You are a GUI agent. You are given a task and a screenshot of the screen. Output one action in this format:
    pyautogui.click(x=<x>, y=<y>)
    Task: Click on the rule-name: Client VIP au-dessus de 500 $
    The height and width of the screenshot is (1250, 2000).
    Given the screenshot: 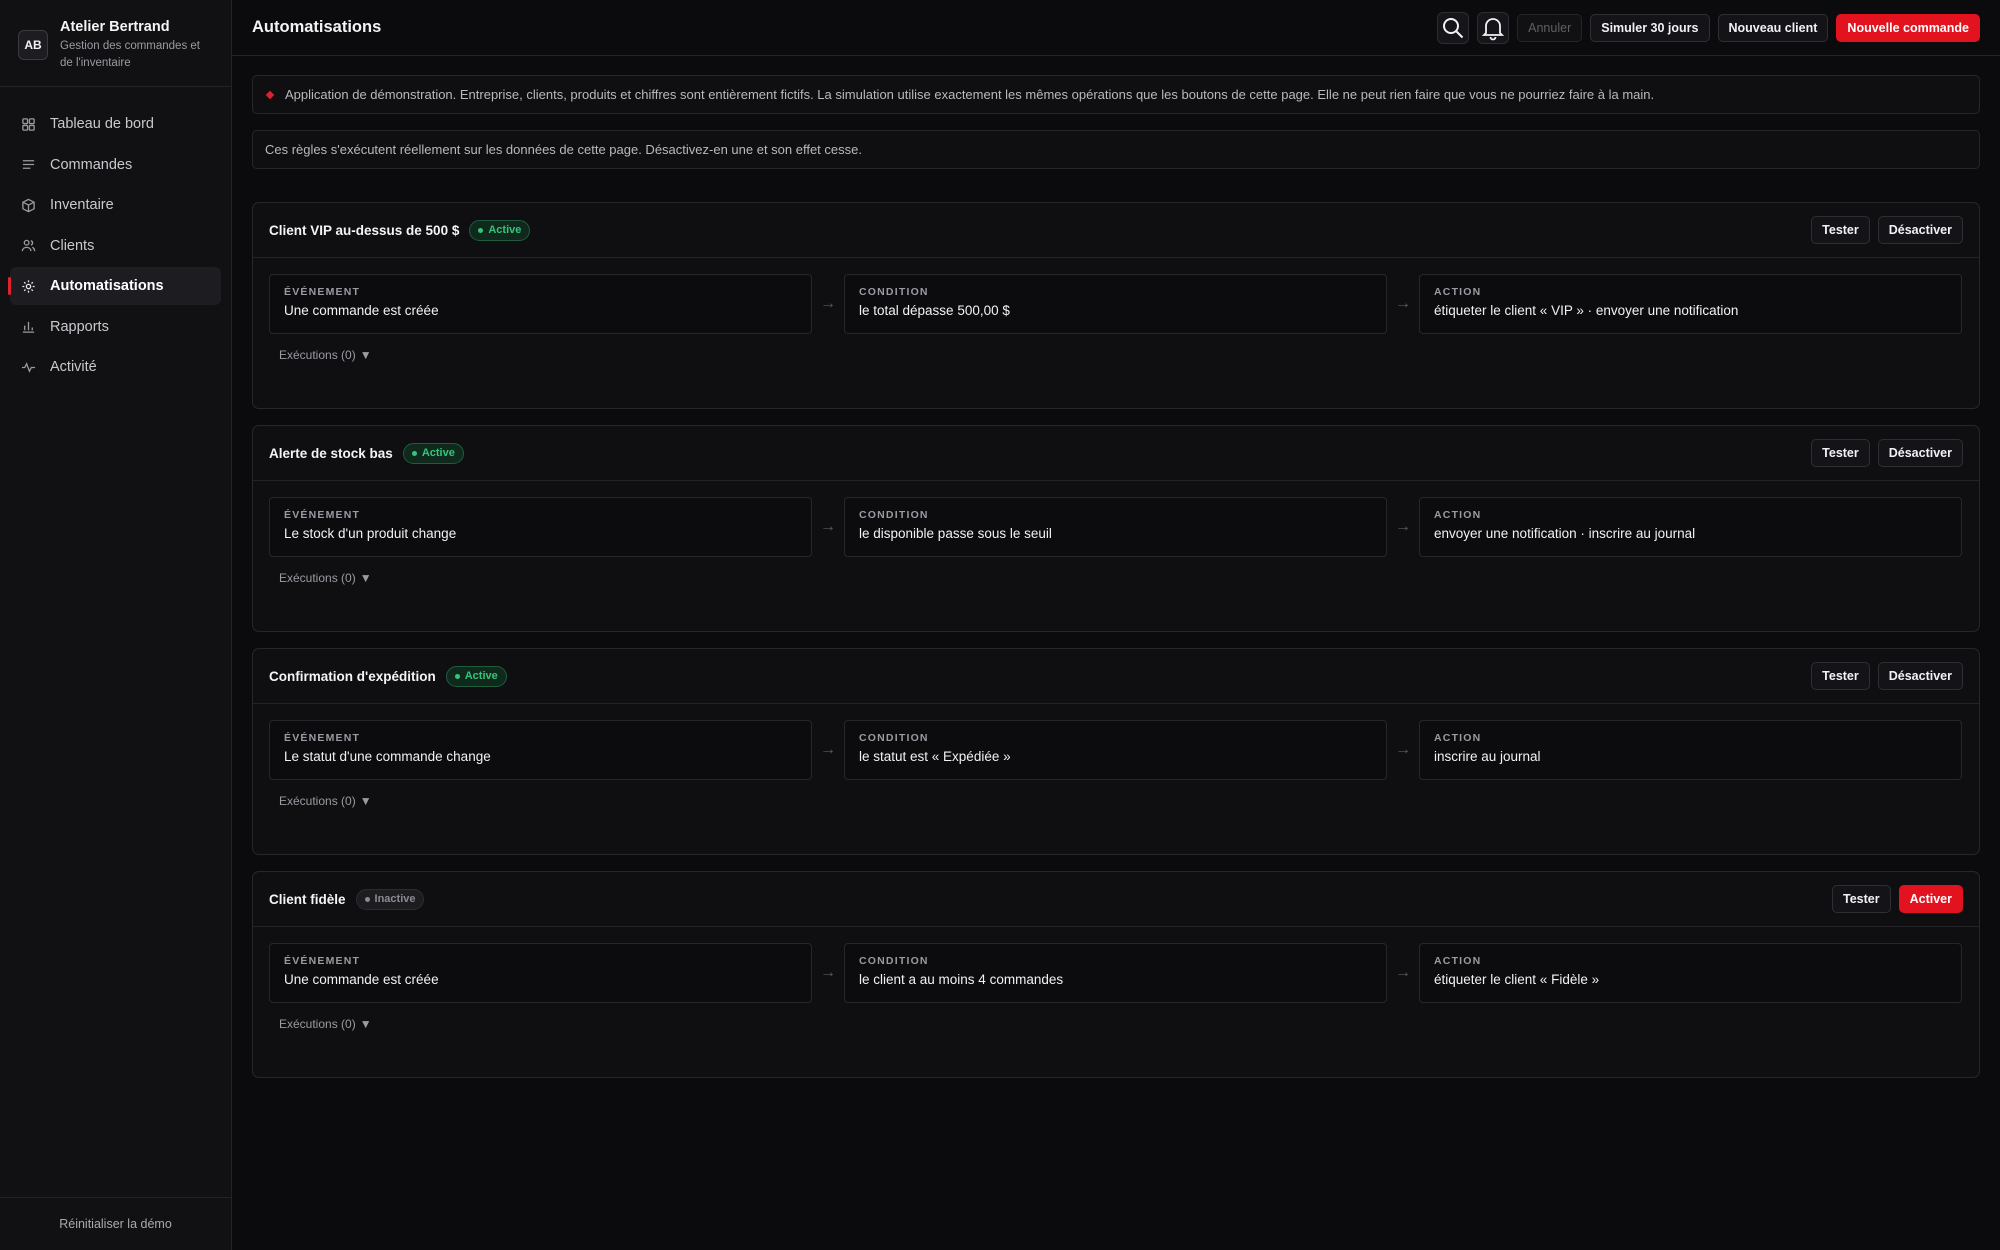 What is the action you would take?
    pyautogui.click(x=364, y=230)
    